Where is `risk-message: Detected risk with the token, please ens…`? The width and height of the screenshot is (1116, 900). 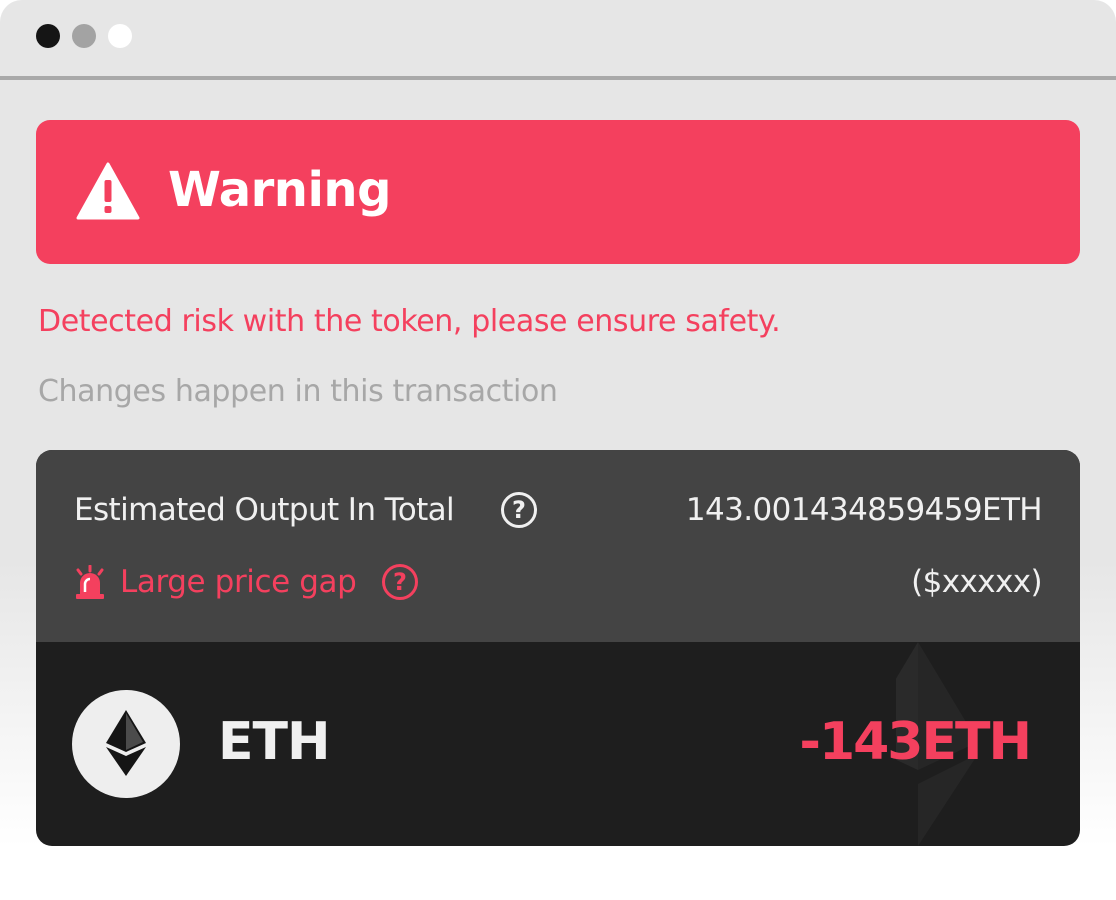 risk-message: Detected risk with the token, please ens… is located at coordinates (409, 321).